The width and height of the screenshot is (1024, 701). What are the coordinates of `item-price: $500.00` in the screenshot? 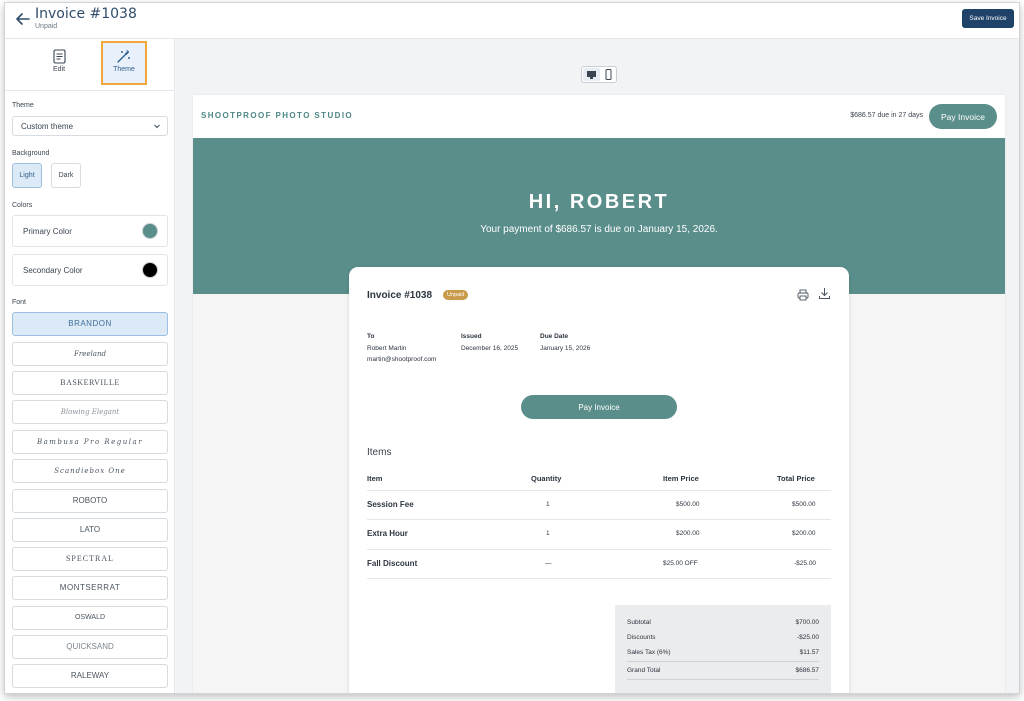 It's located at (688, 504).